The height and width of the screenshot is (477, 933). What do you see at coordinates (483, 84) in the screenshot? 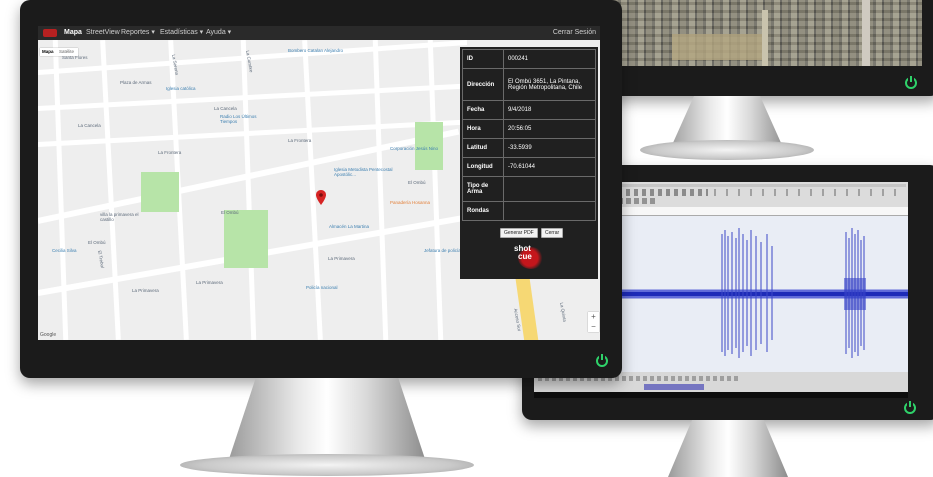
I see `row-key: Dirección` at bounding box center [483, 84].